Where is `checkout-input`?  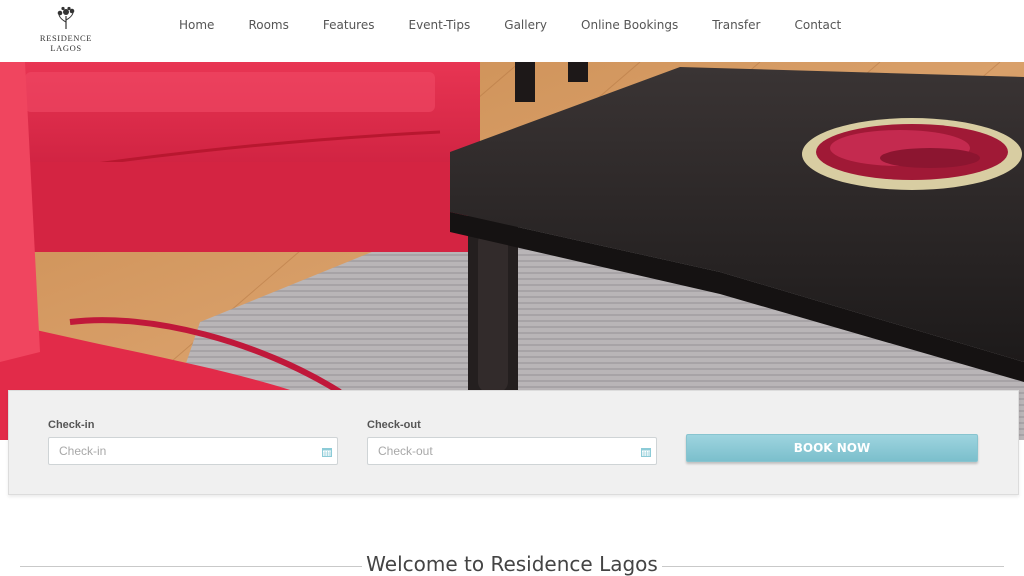 checkout-input is located at coordinates (505, 451).